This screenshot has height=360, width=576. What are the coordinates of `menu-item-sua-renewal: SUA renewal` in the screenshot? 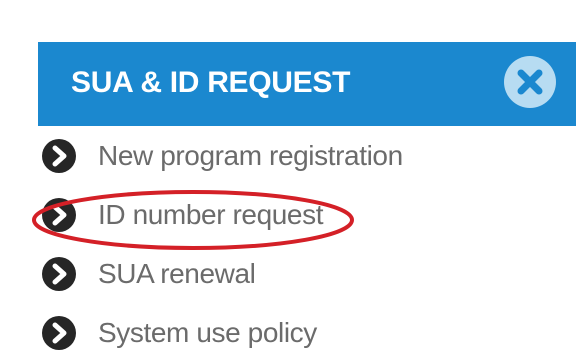 It's located at (252, 273).